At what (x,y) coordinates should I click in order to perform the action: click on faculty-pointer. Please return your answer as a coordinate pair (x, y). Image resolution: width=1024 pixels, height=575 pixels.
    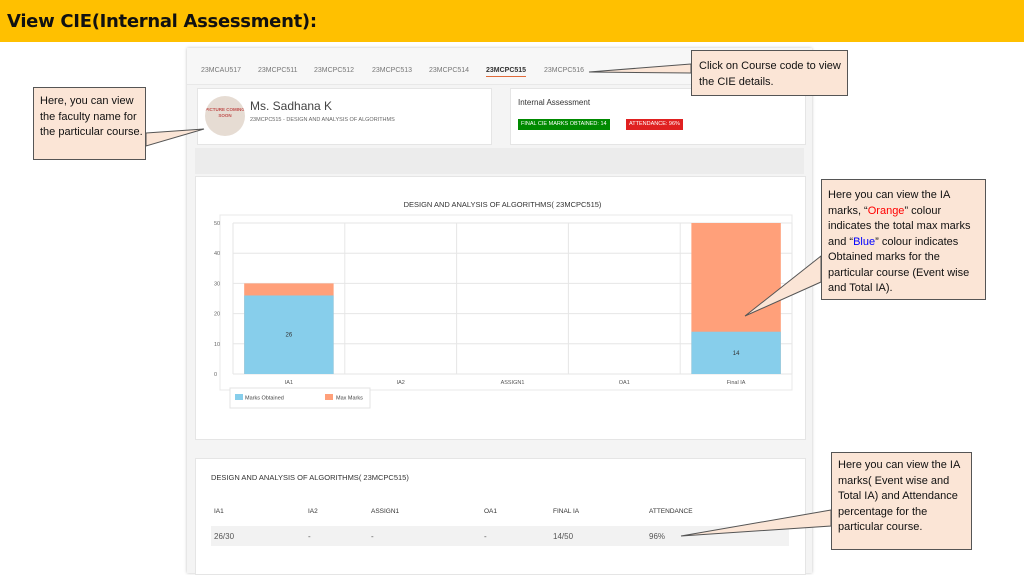
    Looking at the image, I should click on (175, 137).